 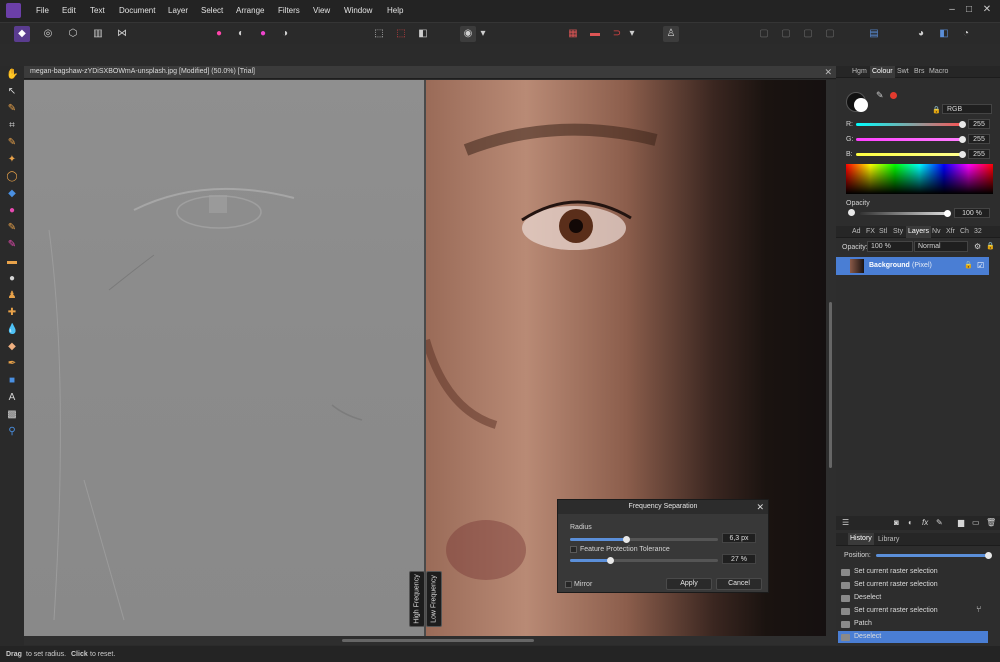 I want to click on chevron-down-icon: ▾, so click(x=483, y=34).